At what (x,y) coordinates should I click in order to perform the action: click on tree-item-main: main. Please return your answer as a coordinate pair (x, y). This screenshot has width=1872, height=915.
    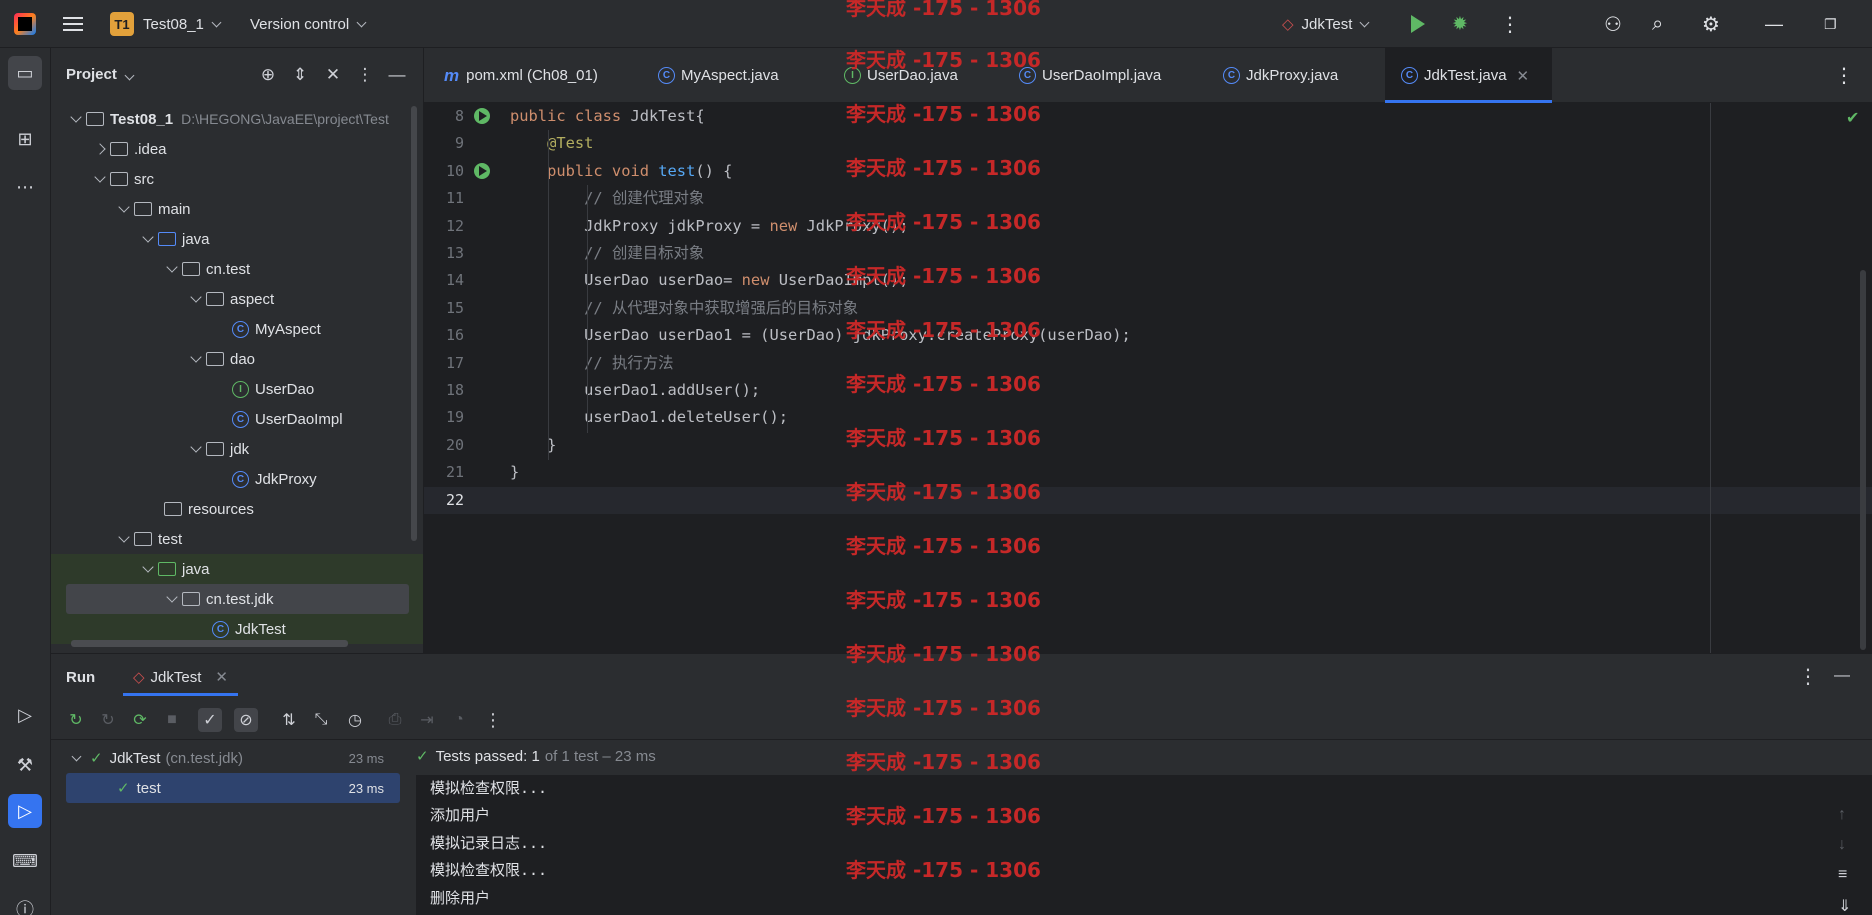
    Looking at the image, I should click on (237, 209).